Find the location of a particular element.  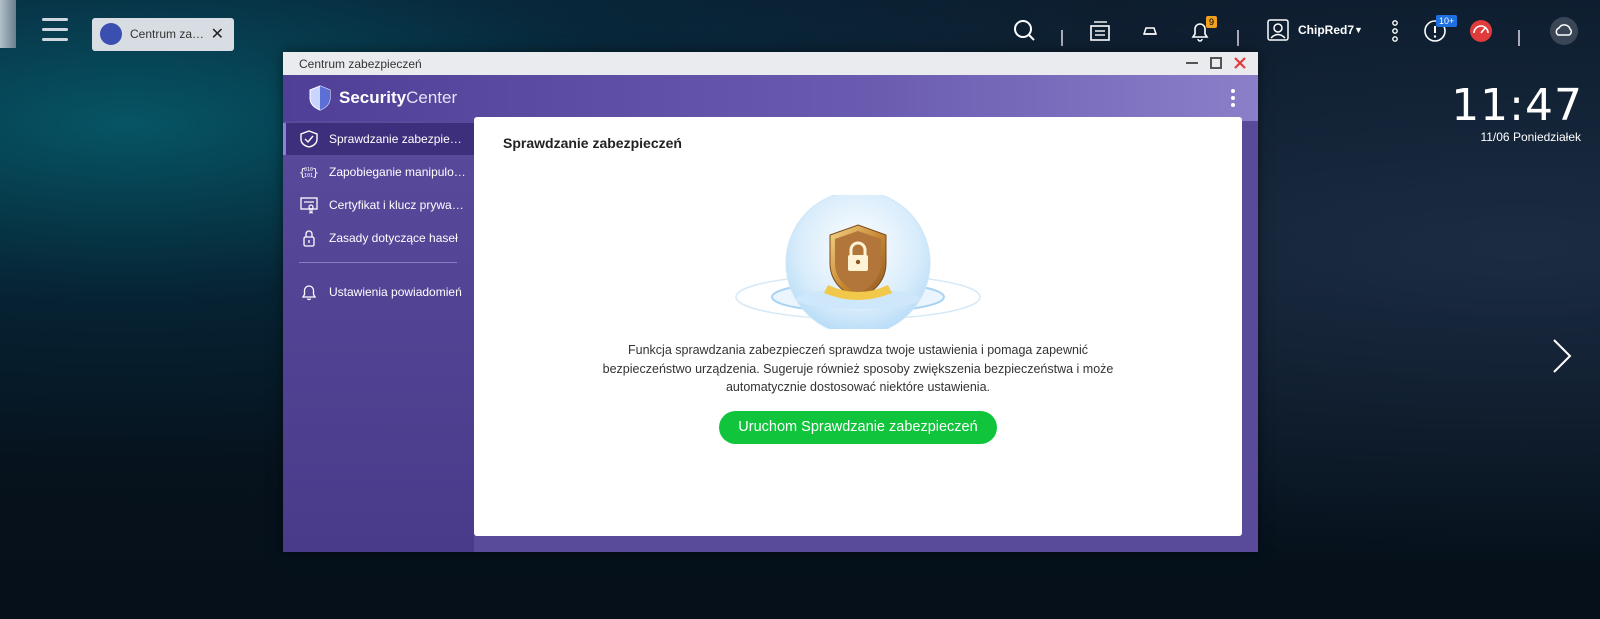

search-icon is located at coordinates (1025, 31).